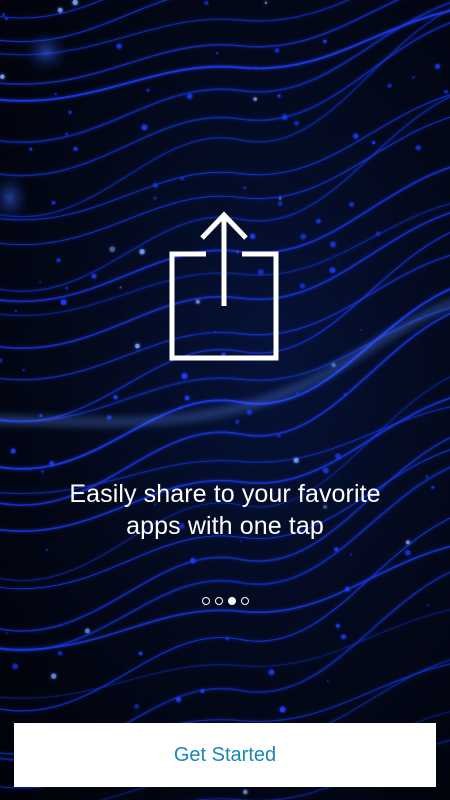 The height and width of the screenshot is (800, 450). What do you see at coordinates (225, 494) in the screenshot?
I see `tagline-line-1: Easily share to your favorite` at bounding box center [225, 494].